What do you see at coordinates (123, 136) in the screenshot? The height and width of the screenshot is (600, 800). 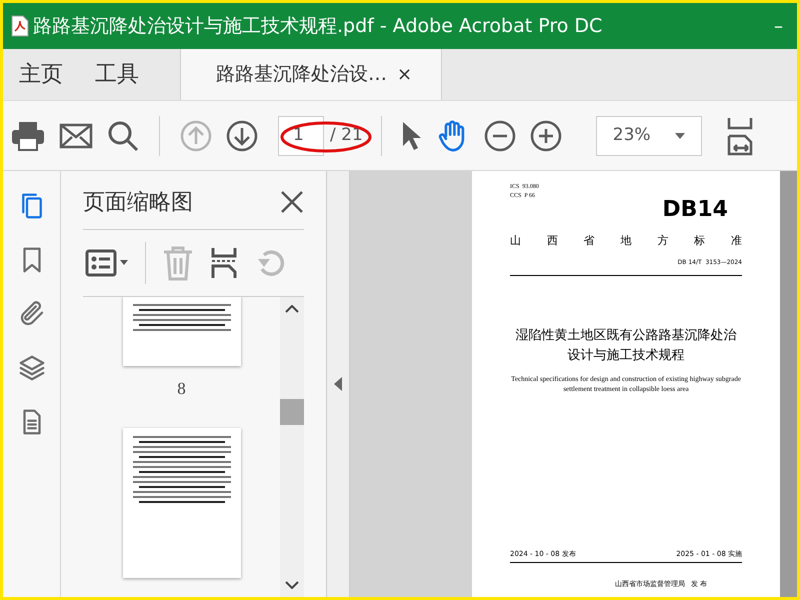 I see `search-icon` at bounding box center [123, 136].